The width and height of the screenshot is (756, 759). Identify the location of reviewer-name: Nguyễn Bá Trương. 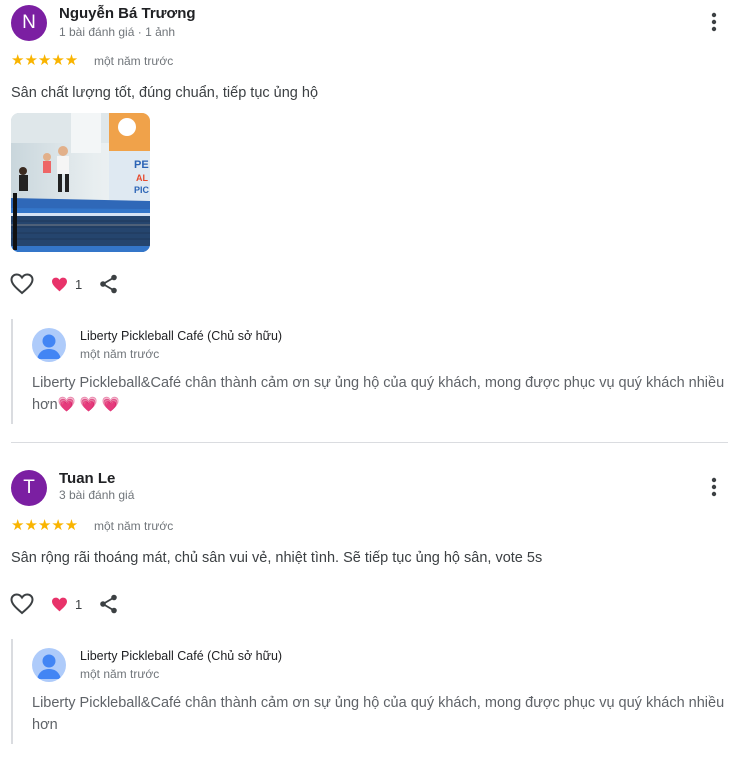
(127, 13).